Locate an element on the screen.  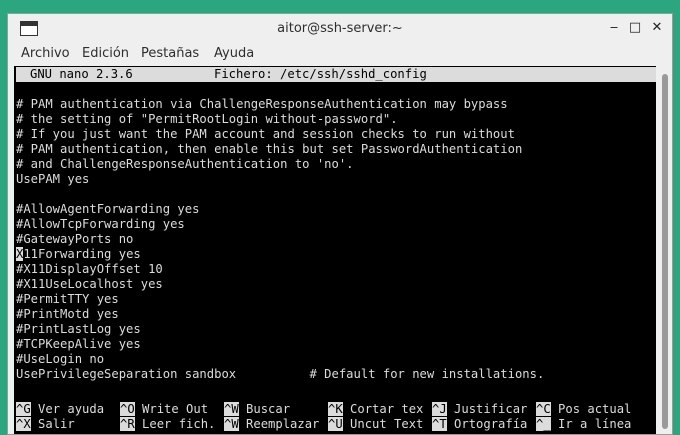
shortcut-salir: ^X Salir is located at coordinates (45, 424).